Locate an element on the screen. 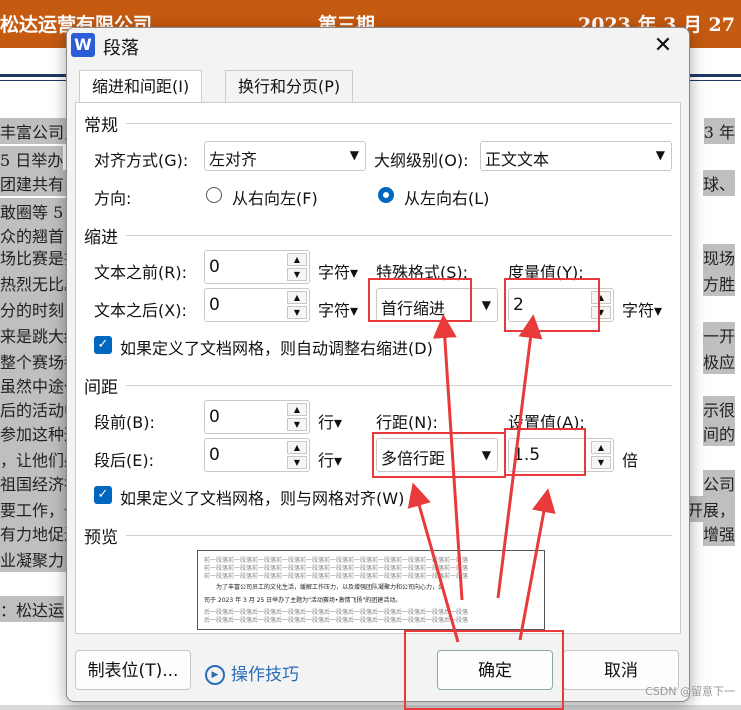 The height and width of the screenshot is (710, 741). document-line-right: 示很 is located at coordinates (718, 409).